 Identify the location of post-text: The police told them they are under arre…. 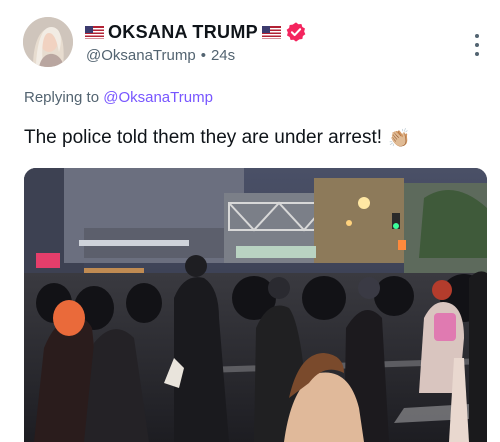
(217, 138).